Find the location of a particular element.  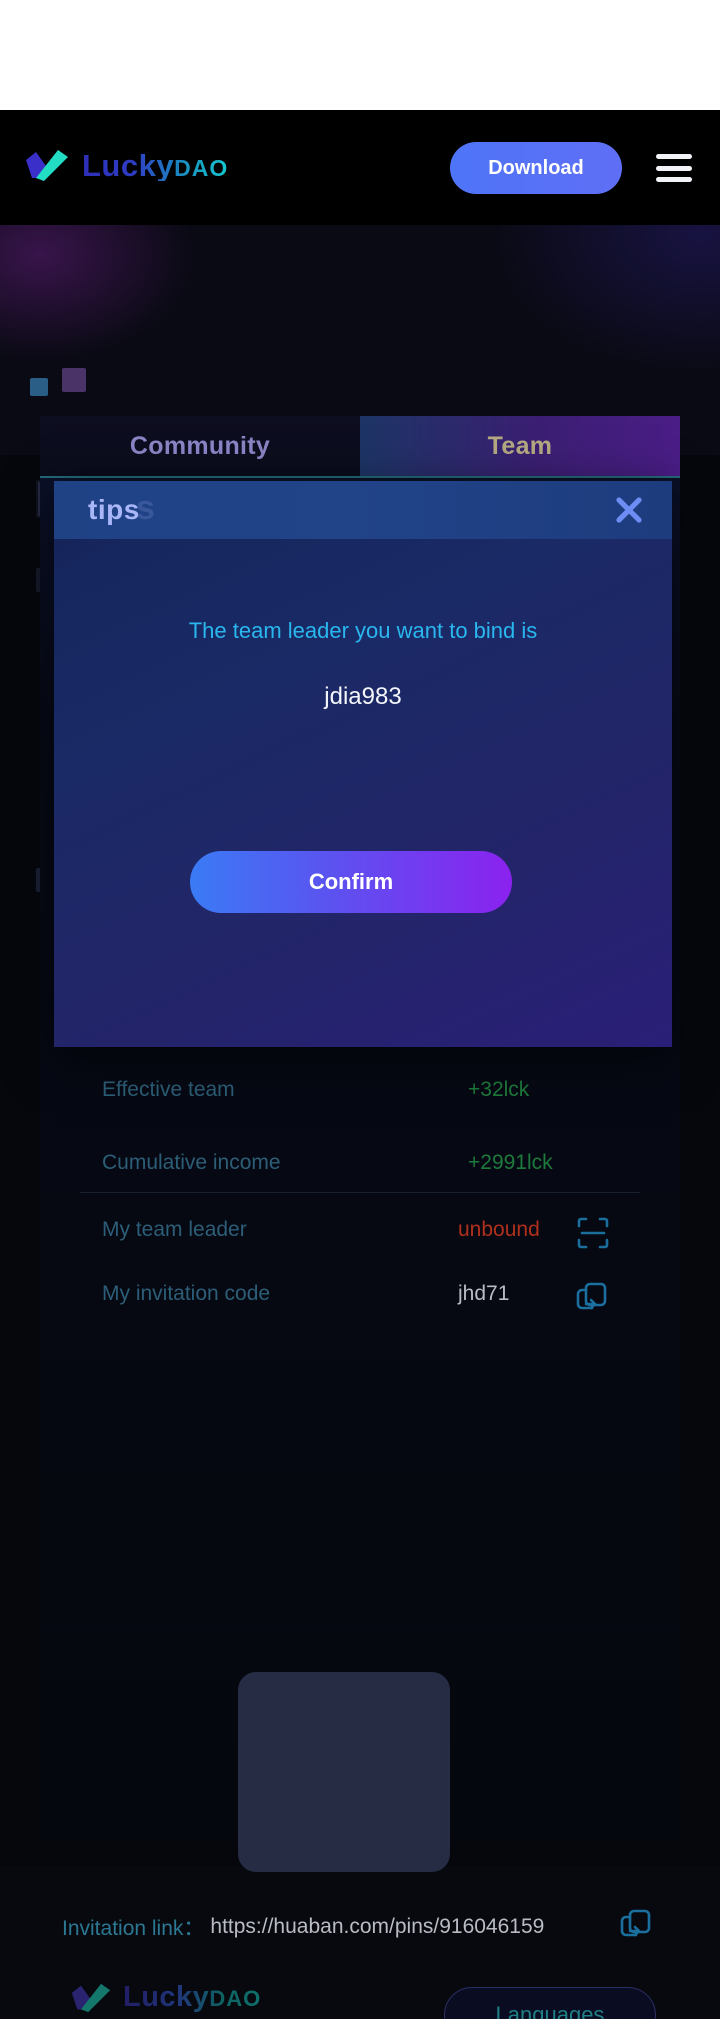

brand-secondary: DAO is located at coordinates (201, 167).